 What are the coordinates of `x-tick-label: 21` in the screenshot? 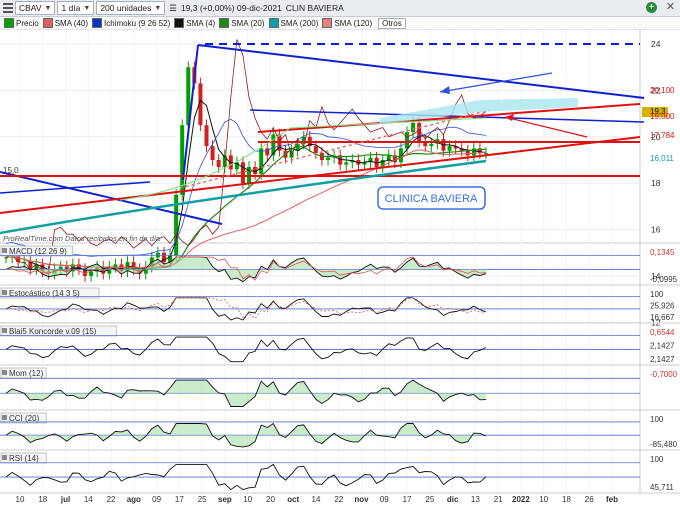 It's located at (498, 499).